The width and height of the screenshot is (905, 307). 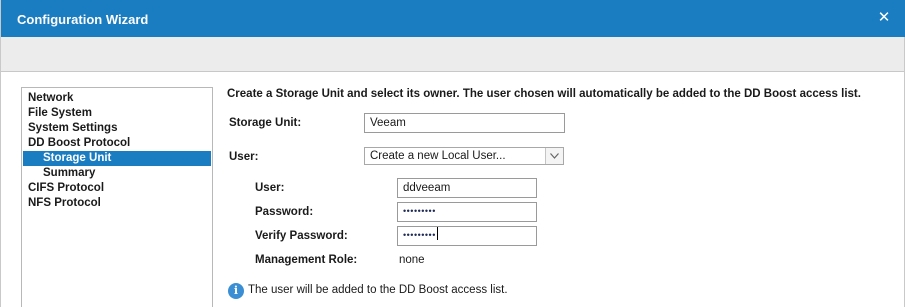 I want to click on user-select-label: User:, so click(x=244, y=157).